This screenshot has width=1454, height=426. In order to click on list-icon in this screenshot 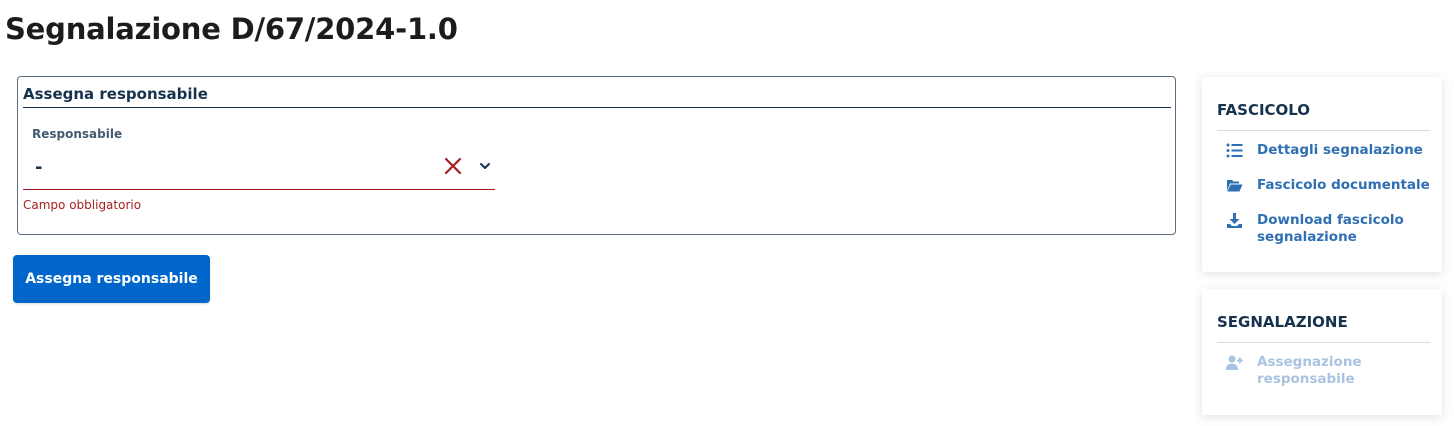, I will do `click(1234, 150)`.